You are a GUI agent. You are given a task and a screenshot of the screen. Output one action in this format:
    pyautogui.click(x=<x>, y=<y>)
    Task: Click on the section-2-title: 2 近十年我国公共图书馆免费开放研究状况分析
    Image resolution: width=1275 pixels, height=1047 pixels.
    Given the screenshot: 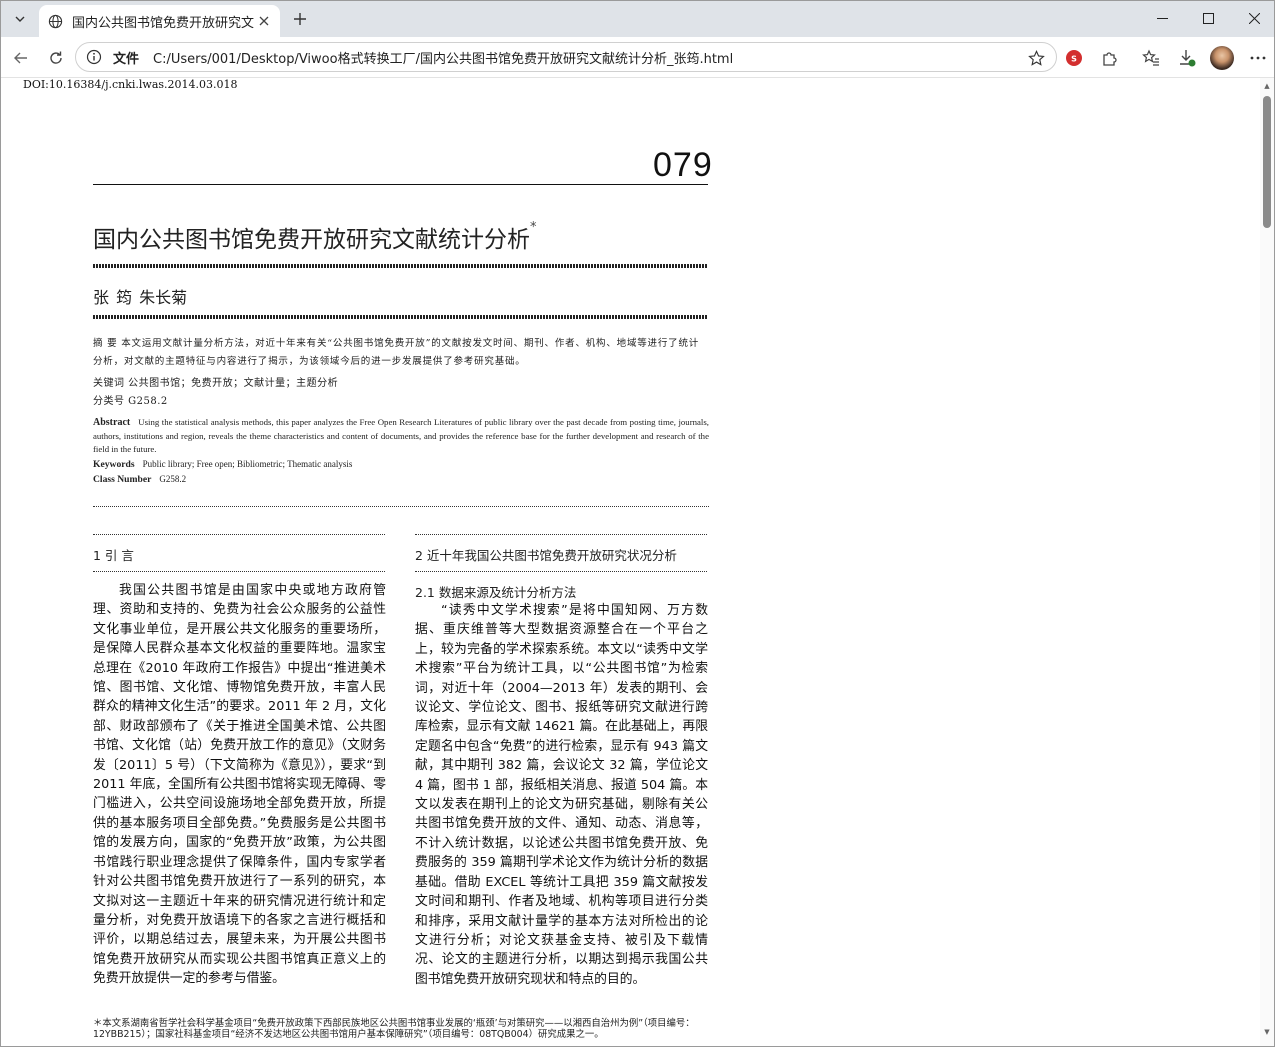 What is the action you would take?
    pyautogui.click(x=546, y=555)
    